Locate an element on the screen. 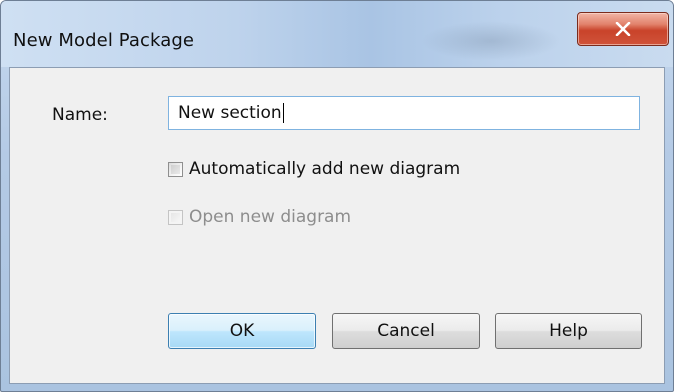  open-new-diagram-label: Open new diagram is located at coordinates (270, 217).